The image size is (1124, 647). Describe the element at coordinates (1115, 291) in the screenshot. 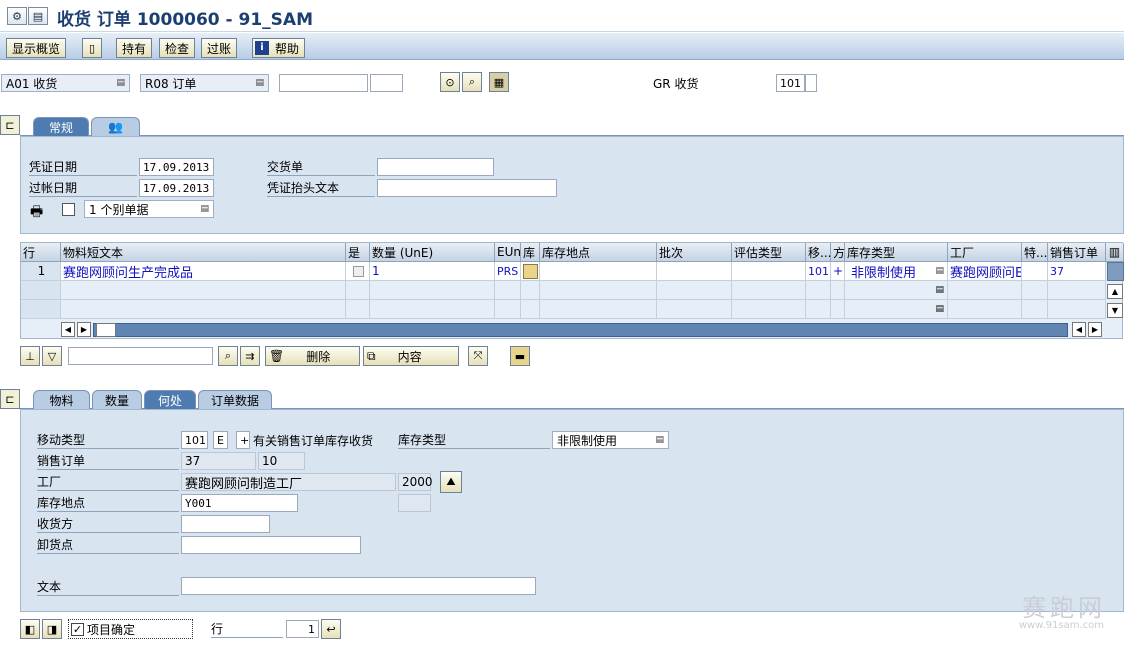

I see `scroll-up-icon: ▲` at that location.